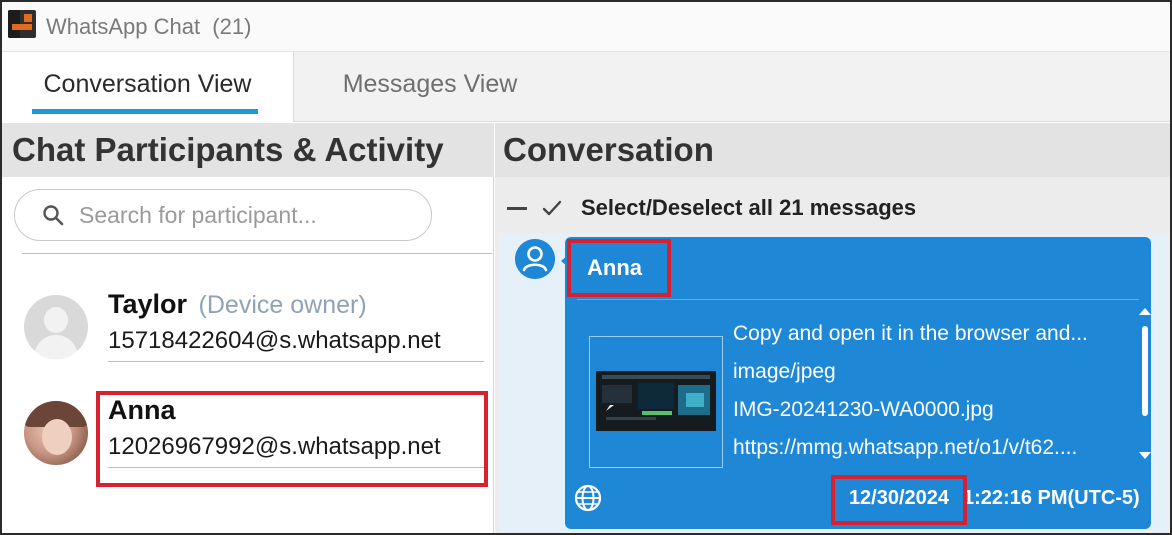 Image resolution: width=1172 pixels, height=535 pixels. Describe the element at coordinates (148, 304) in the screenshot. I see `participant-name: Taylor` at that location.